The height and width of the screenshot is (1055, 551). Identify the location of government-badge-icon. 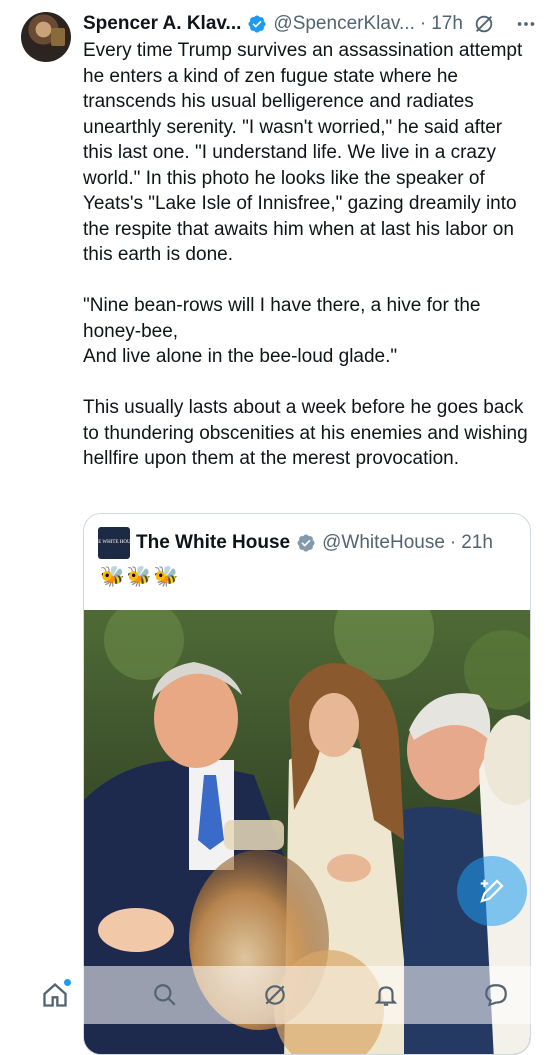
(306, 543).